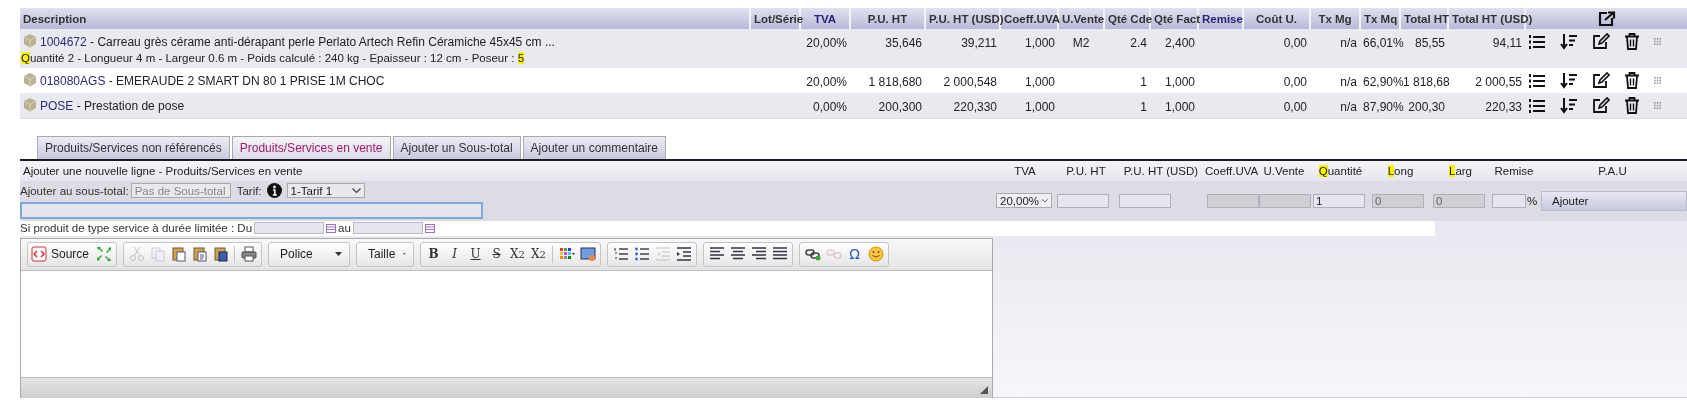  Describe the element at coordinates (1492, 18) in the screenshot. I see `column-header: Total HT (USD)` at that location.